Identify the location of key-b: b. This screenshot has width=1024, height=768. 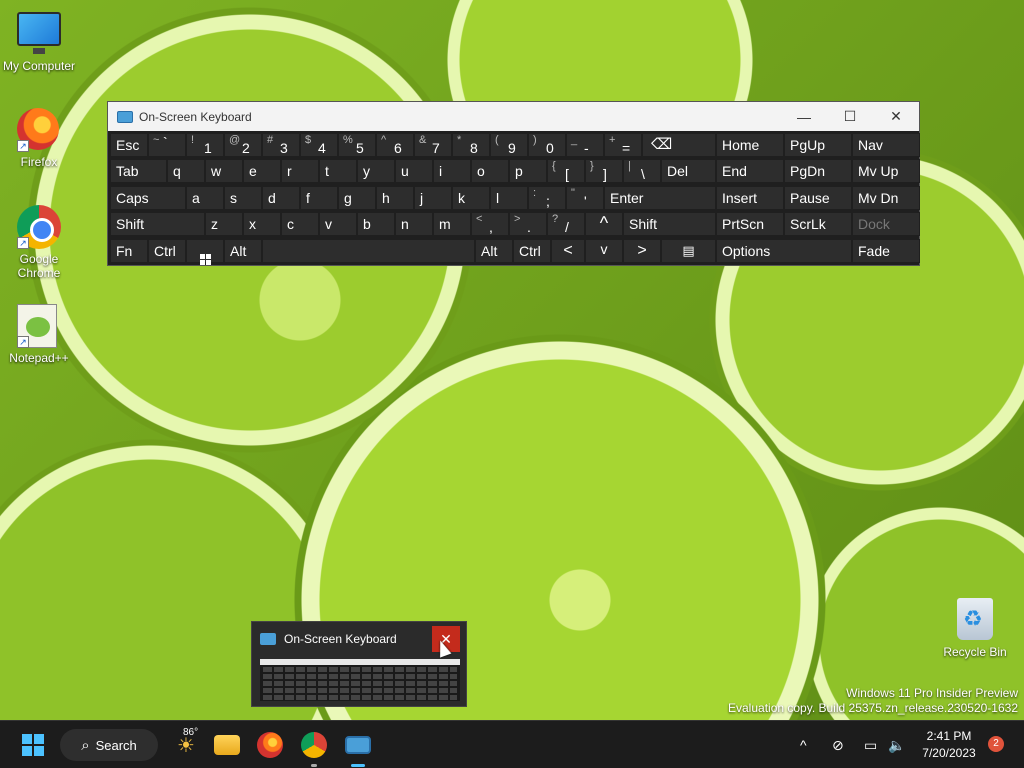
(376, 224).